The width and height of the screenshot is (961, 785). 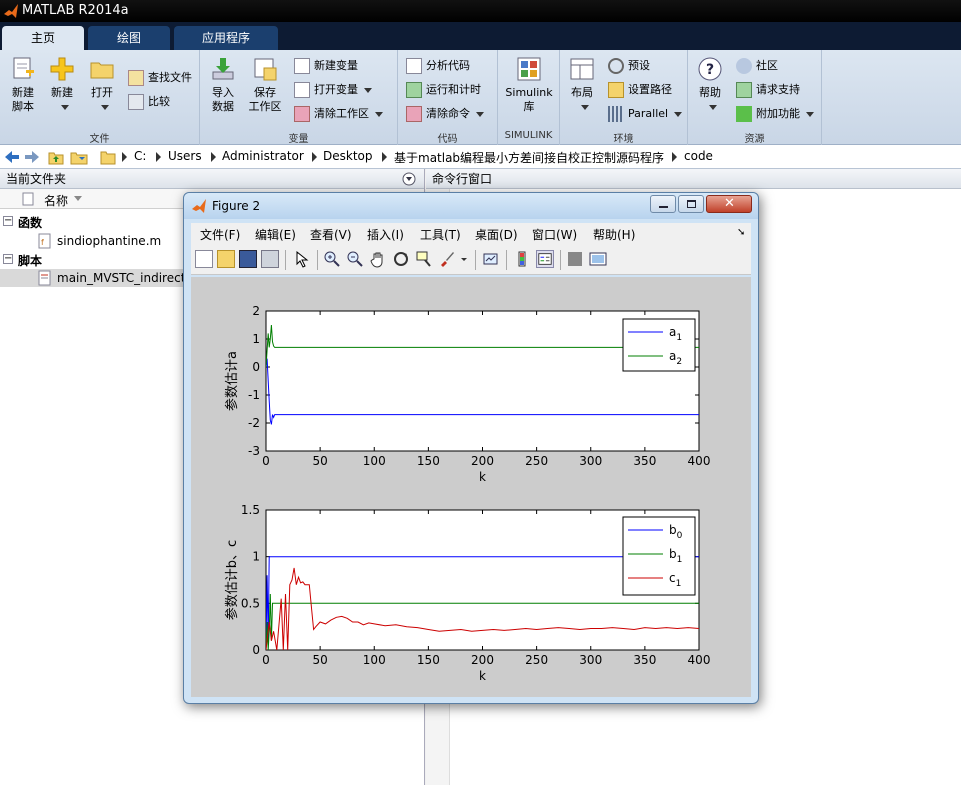 What do you see at coordinates (23, 69) in the screenshot?
I see `new-script-icon` at bounding box center [23, 69].